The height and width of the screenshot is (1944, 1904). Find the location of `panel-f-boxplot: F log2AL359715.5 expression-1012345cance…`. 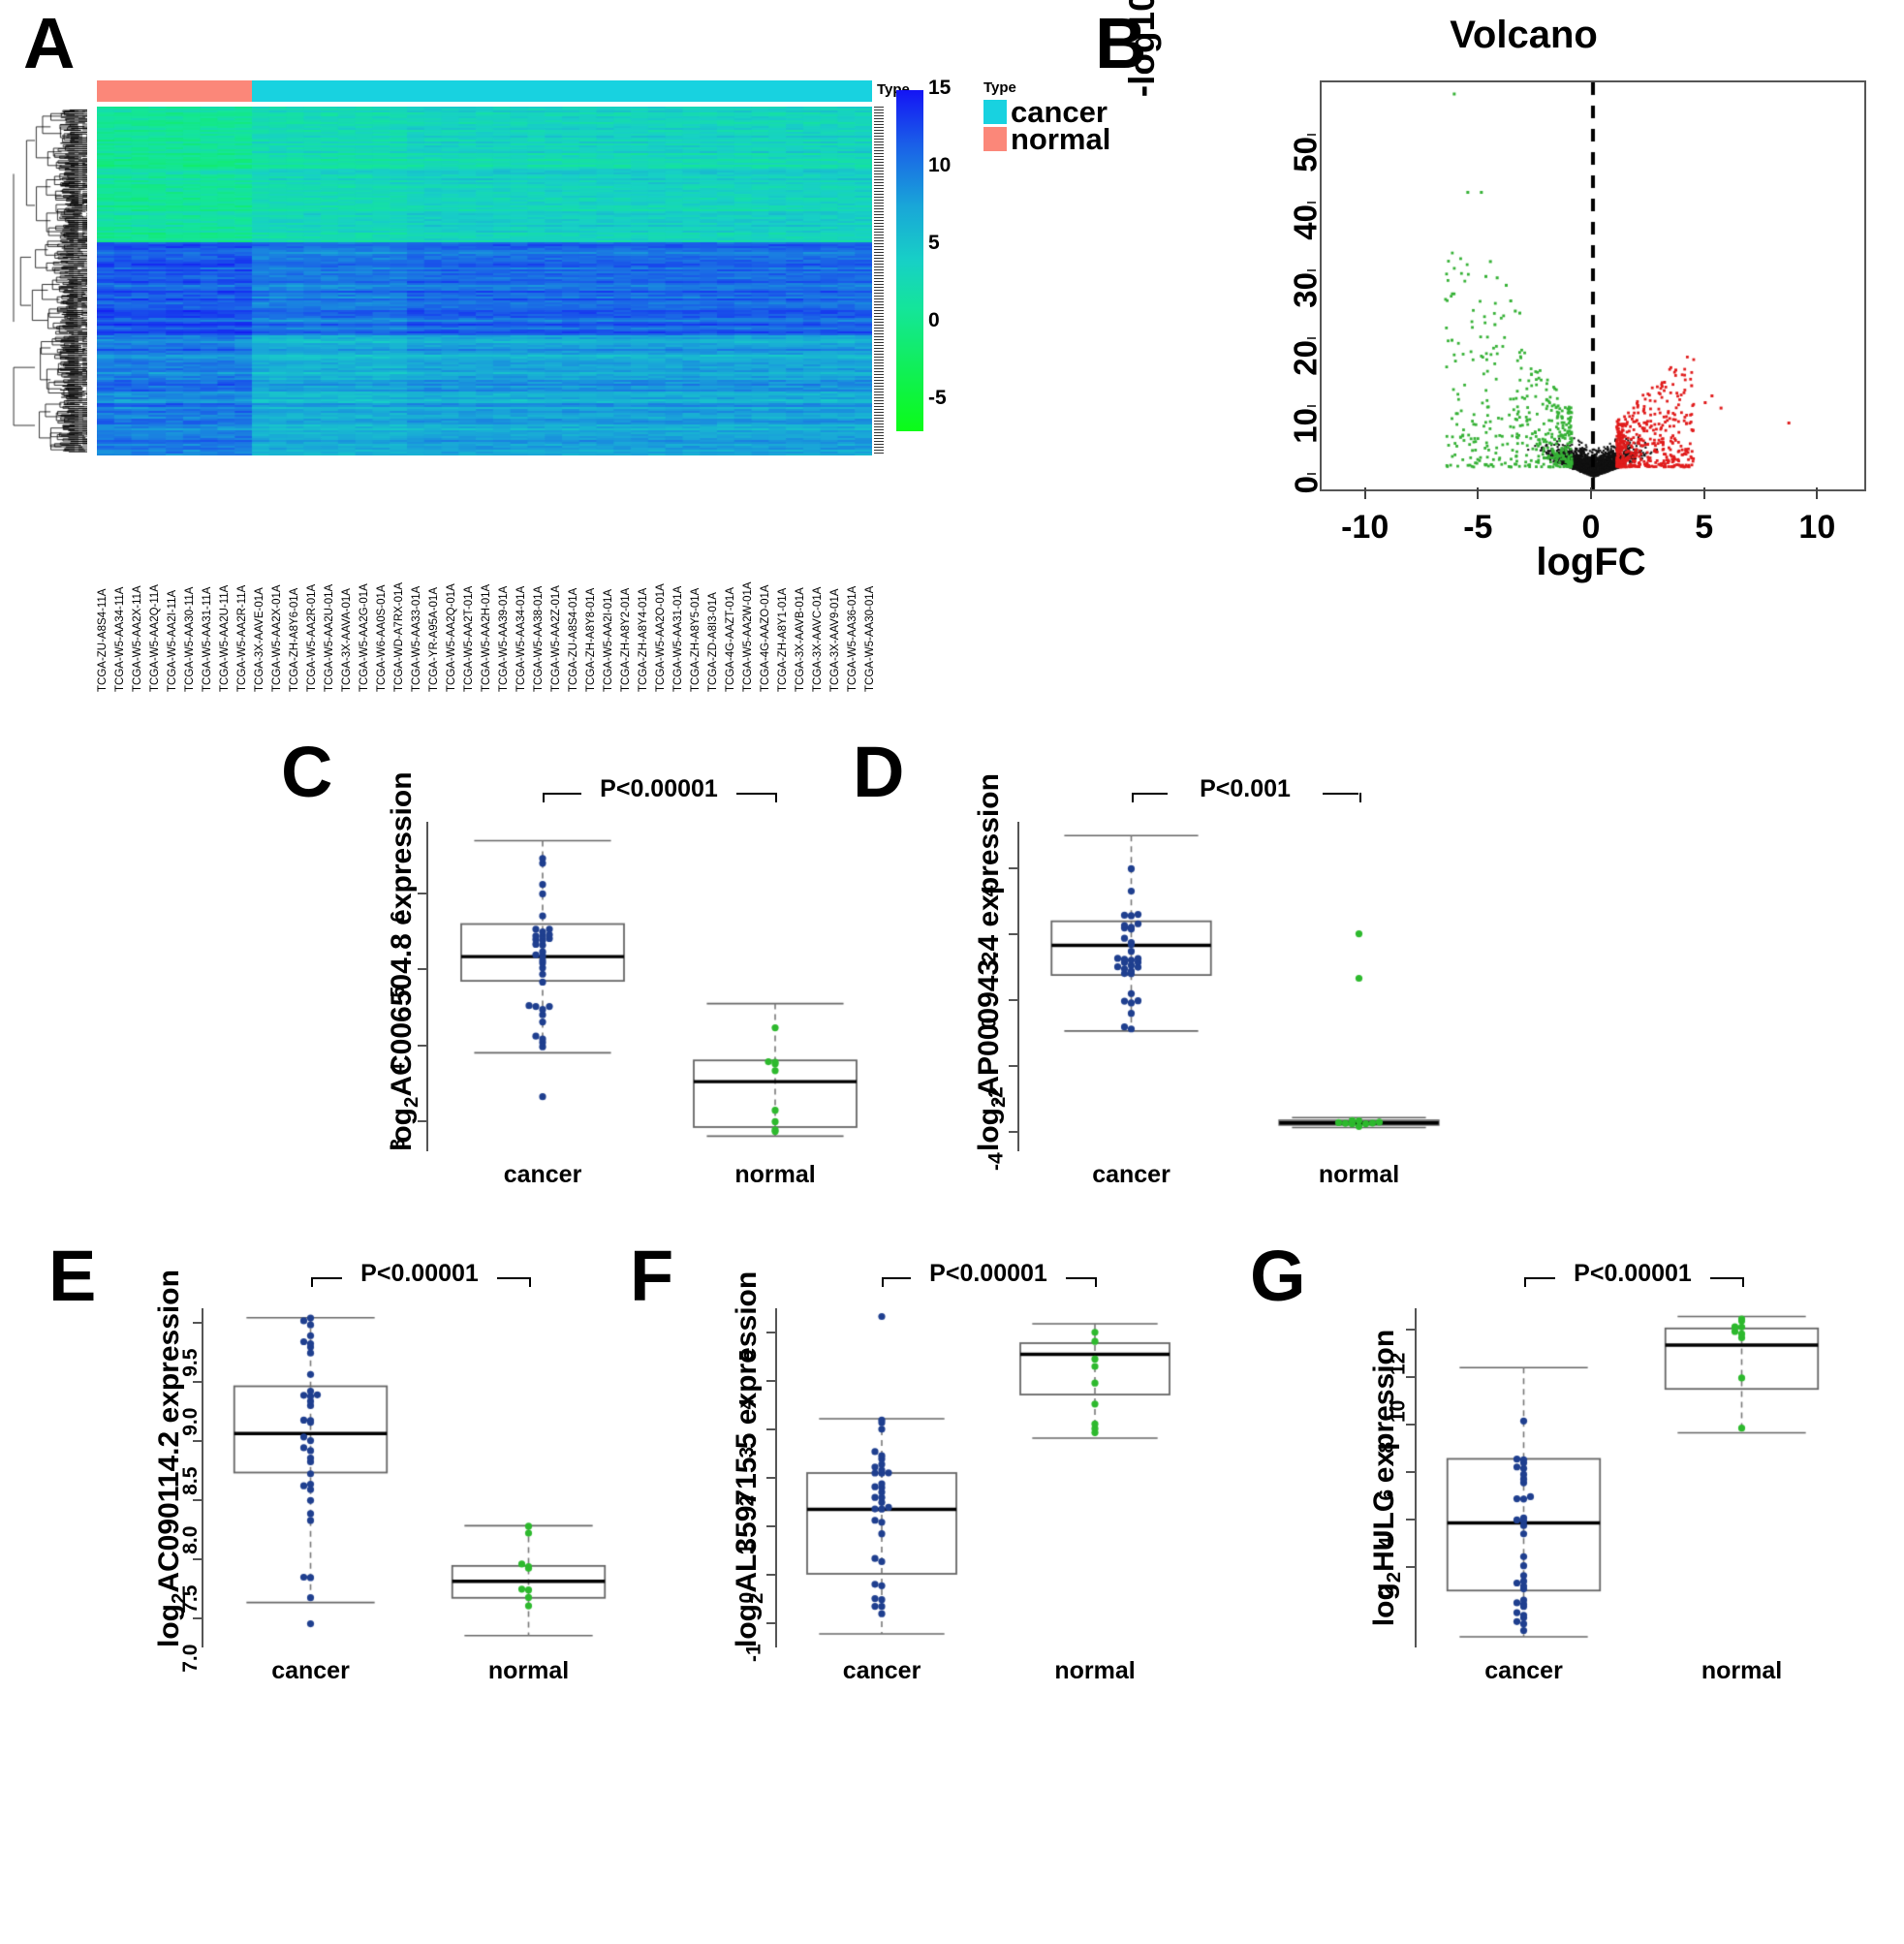

panel-f-boxplot: F log2AL359715.5 expression-1012345cance… is located at coordinates (940, 1478).